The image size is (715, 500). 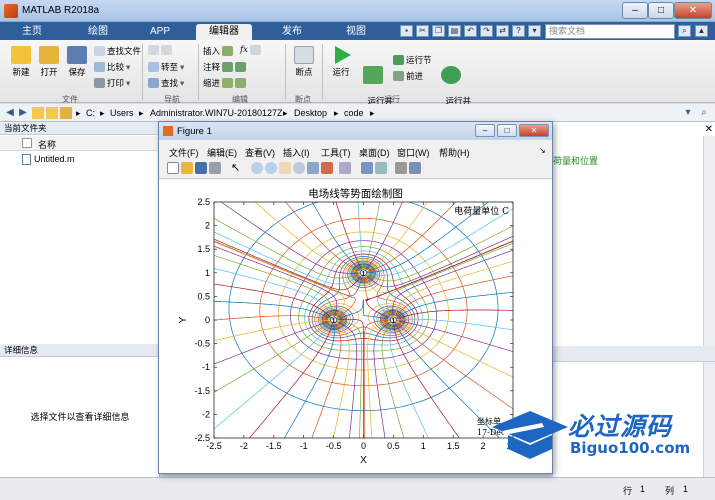 I want to click on figure-minimize-button: –, so click(x=485, y=130).